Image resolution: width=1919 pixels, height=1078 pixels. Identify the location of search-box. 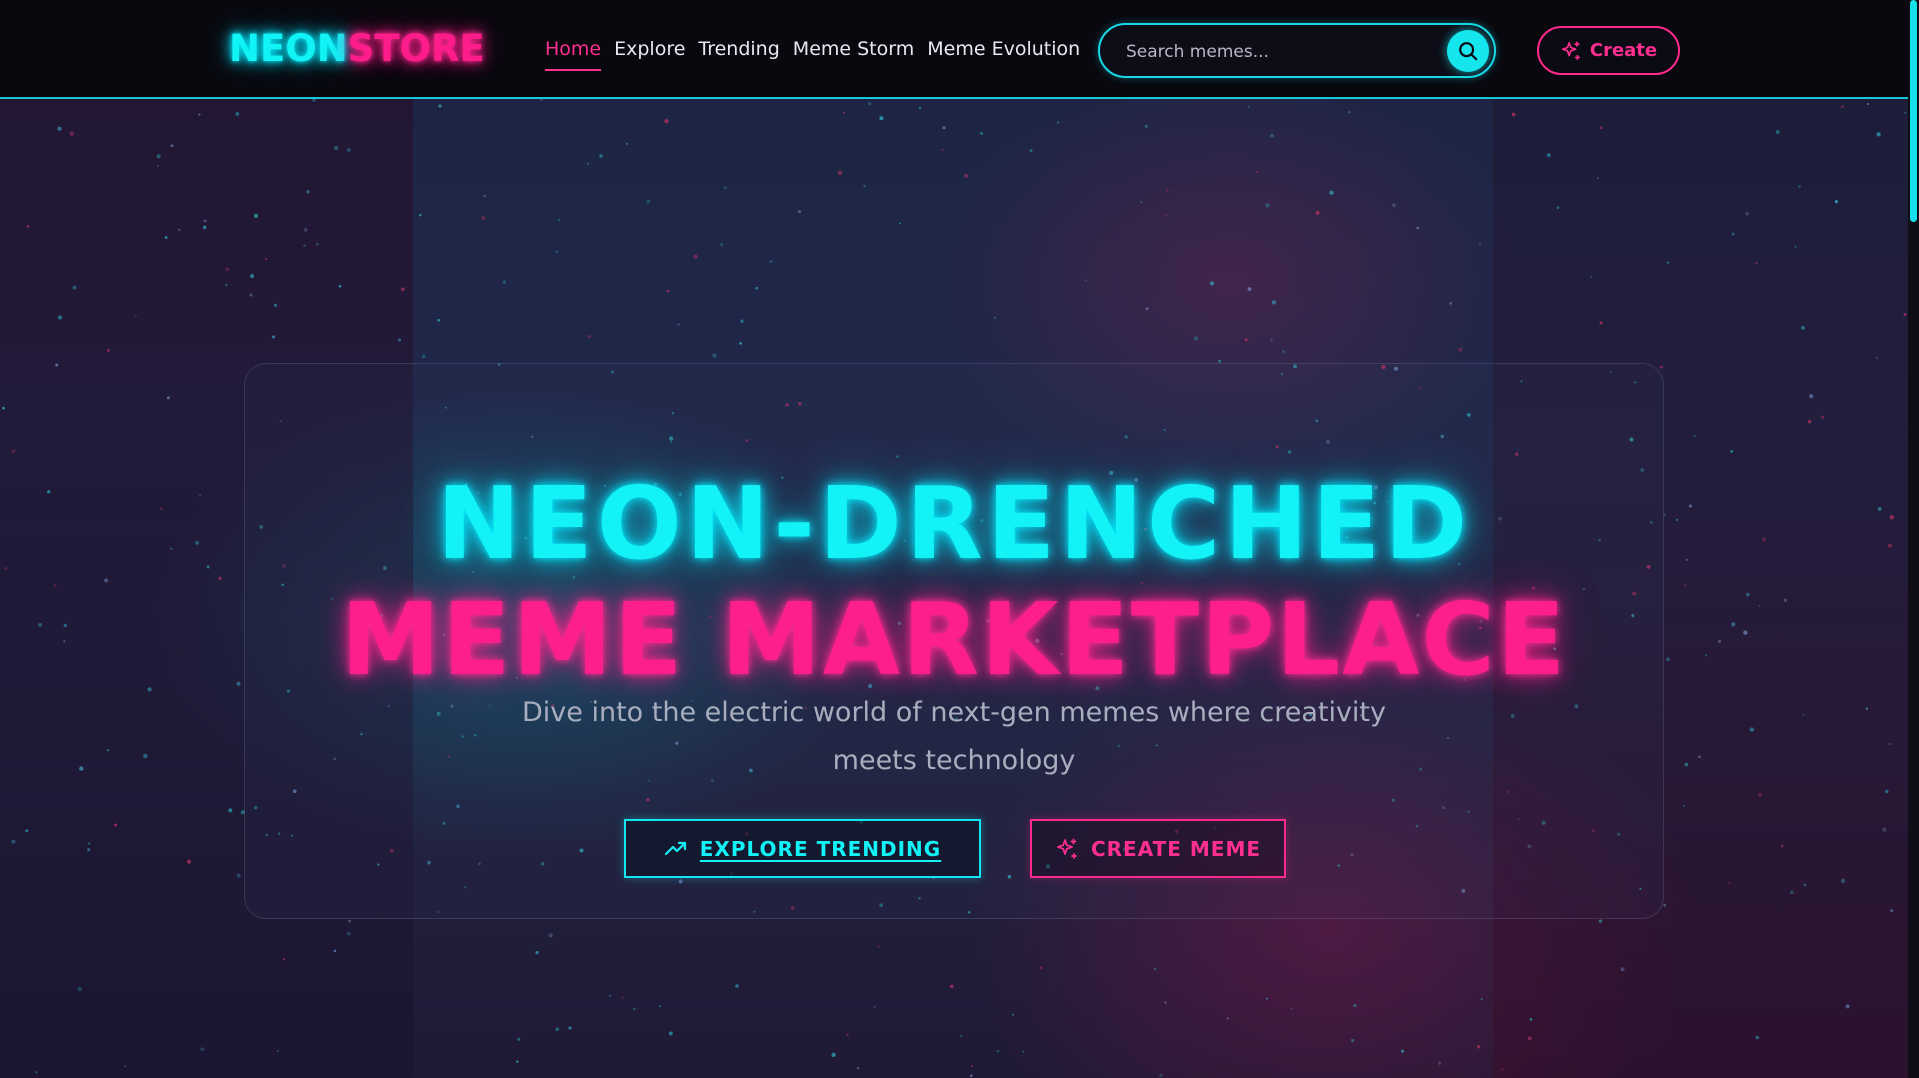
(1297, 50).